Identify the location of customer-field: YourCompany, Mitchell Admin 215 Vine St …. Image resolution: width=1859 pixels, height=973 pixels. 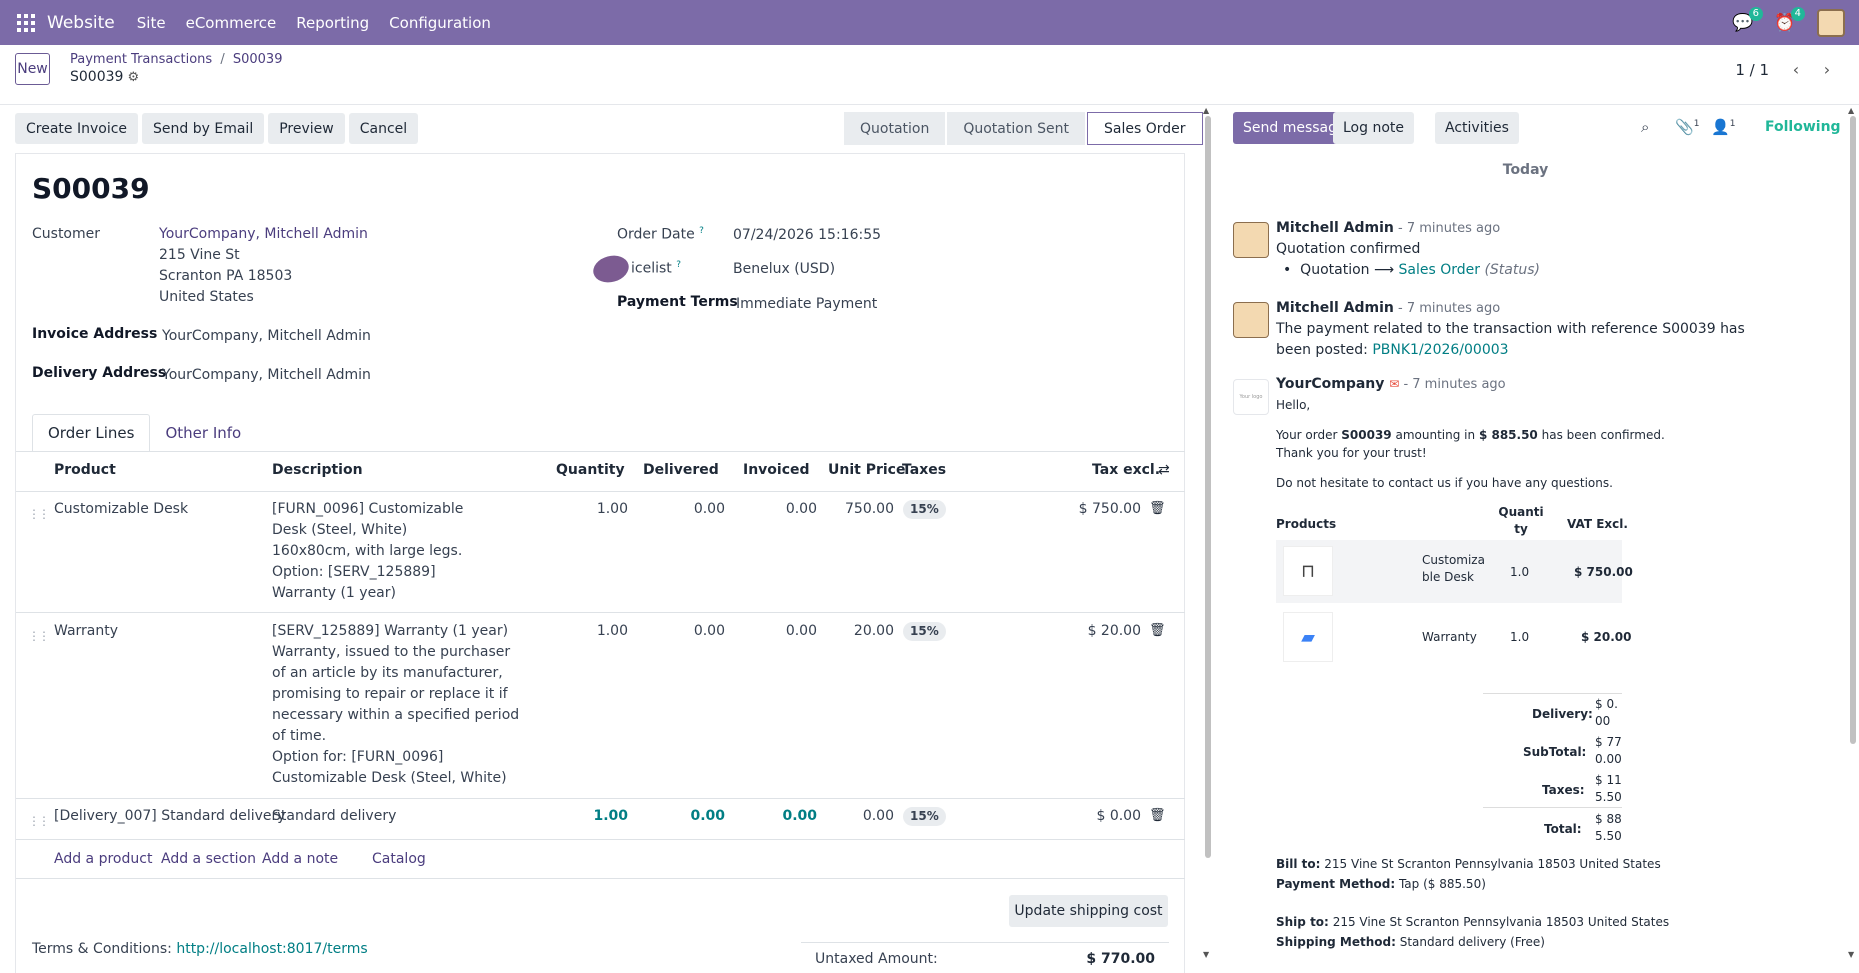
(263, 266).